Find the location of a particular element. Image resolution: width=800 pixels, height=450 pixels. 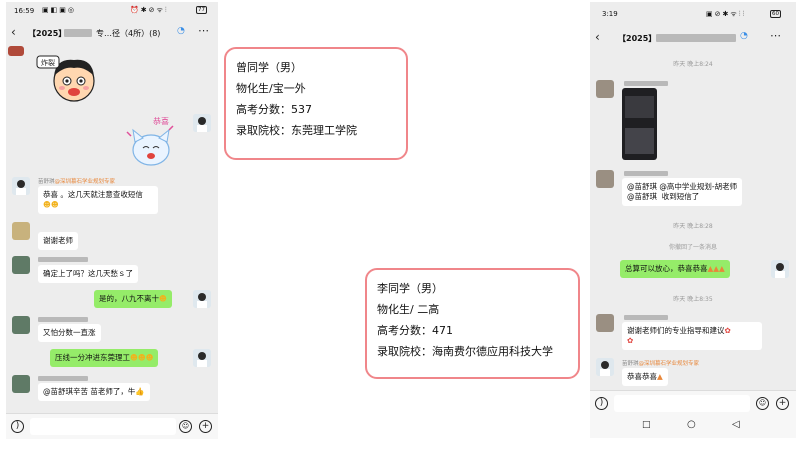

message-bubble-sent: 总算可以放心，恭喜恭喜▲▲▲ is located at coordinates (675, 269).